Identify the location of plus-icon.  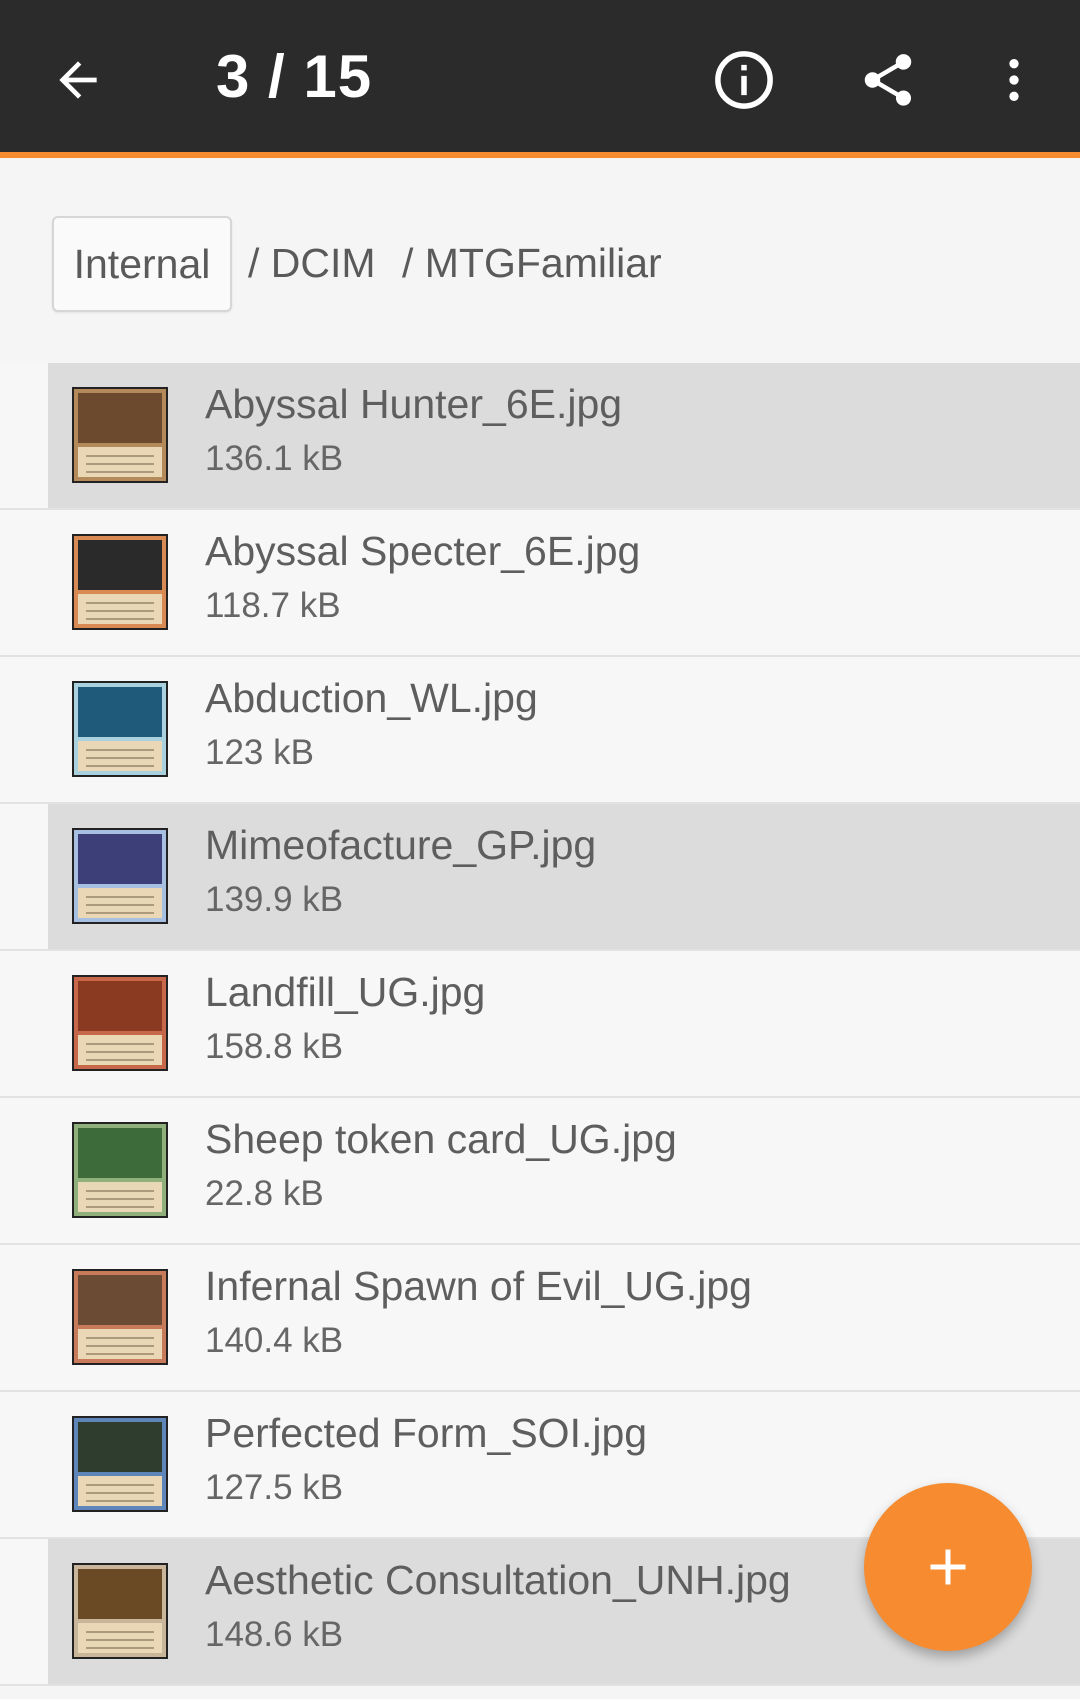
(948, 1567).